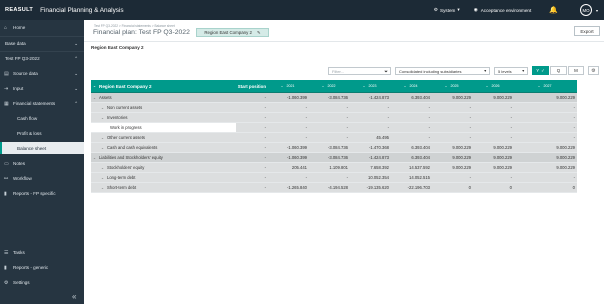  I want to click on chevron-down-icon: ▾, so click(597, 10).